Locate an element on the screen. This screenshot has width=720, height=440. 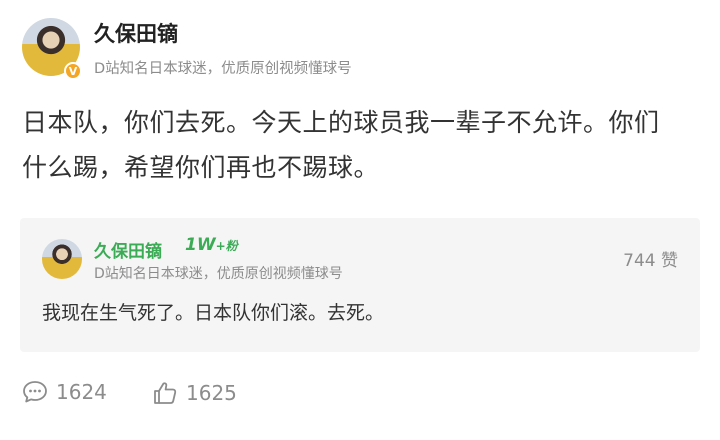
post-content: 日本队，你们去死。今天上的球员我一辈子不允许。你们什么踢，希望你们再也不踢球。 is located at coordinates (341, 145).